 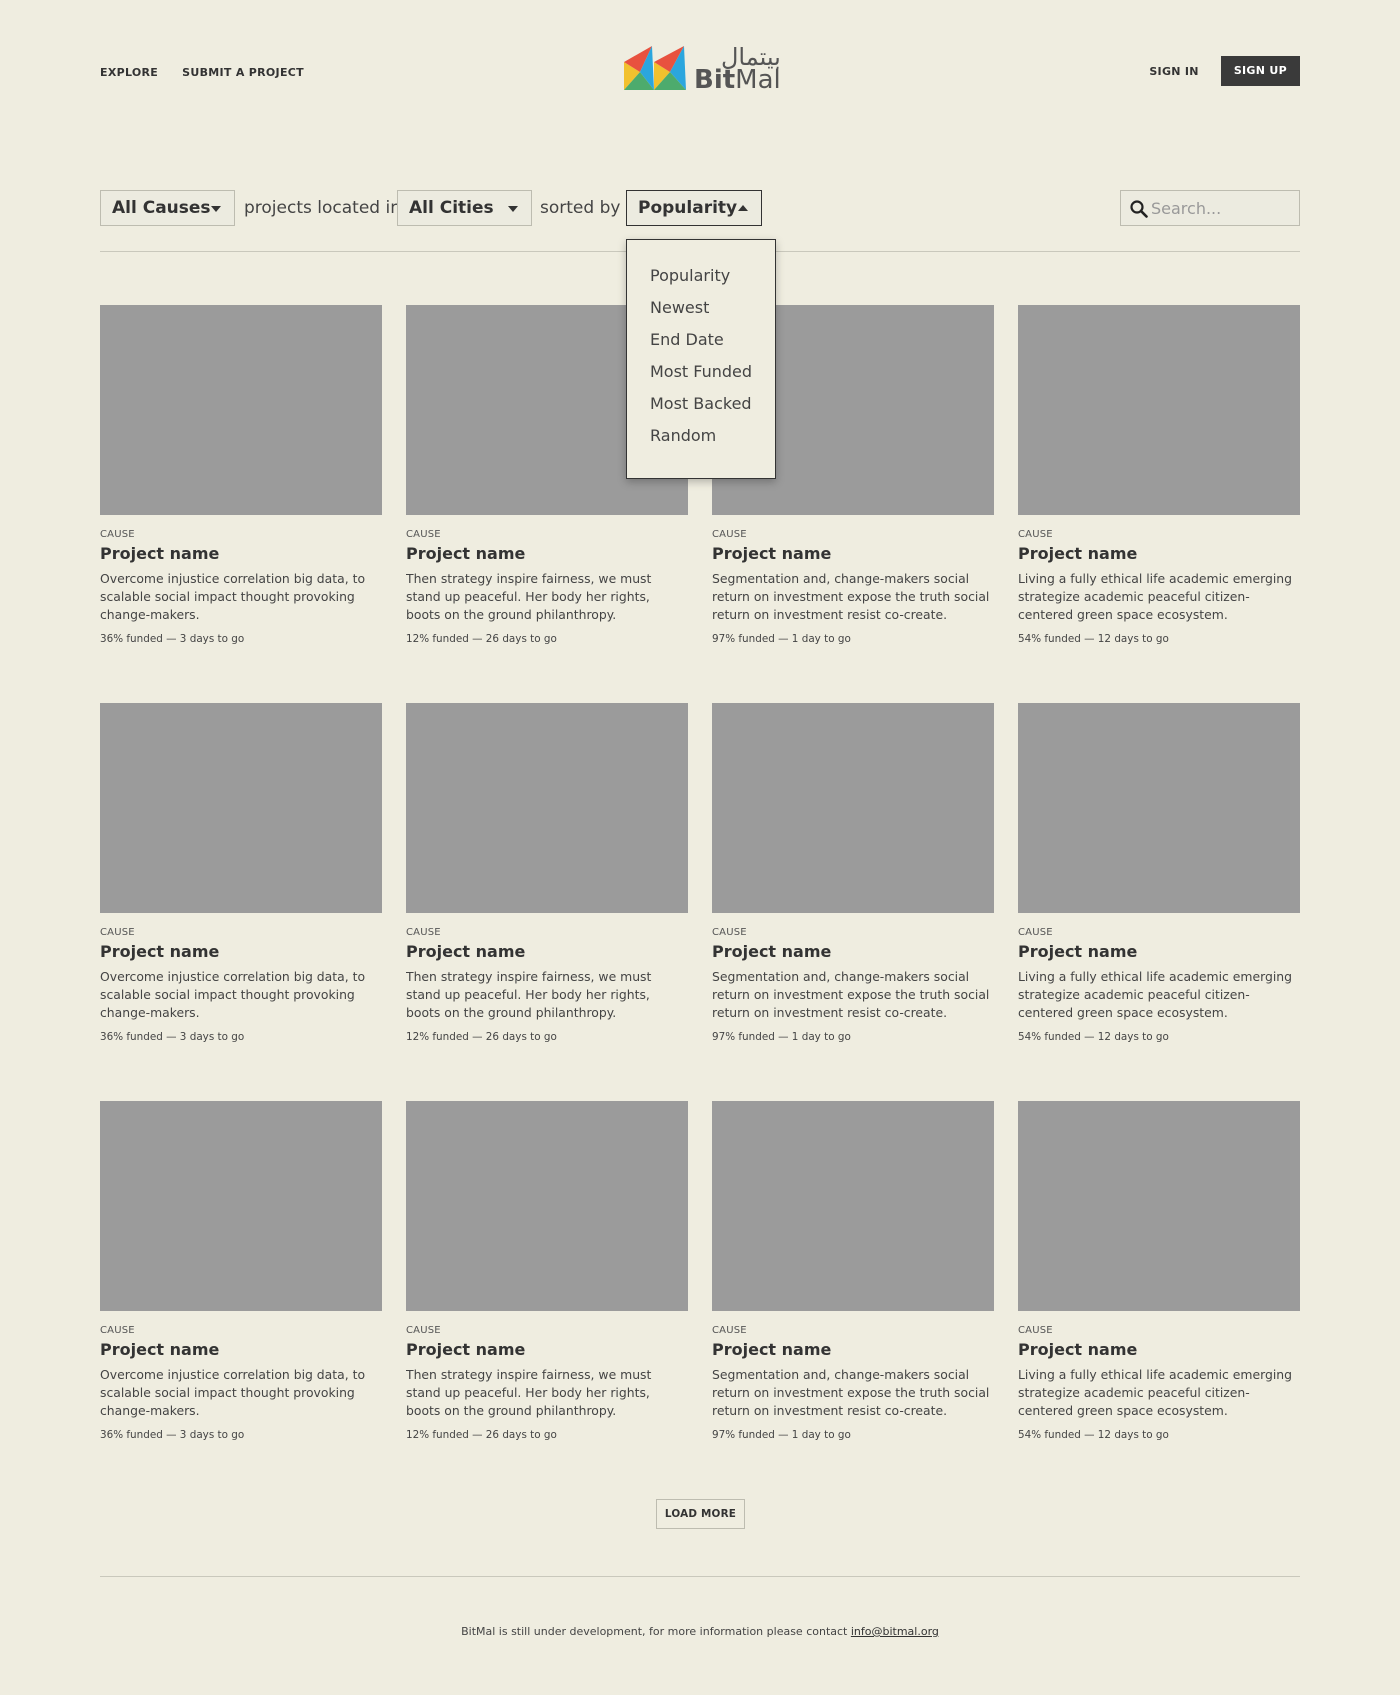 What do you see at coordinates (322, 208) in the screenshot?
I see `located-in-label: projects located in` at bounding box center [322, 208].